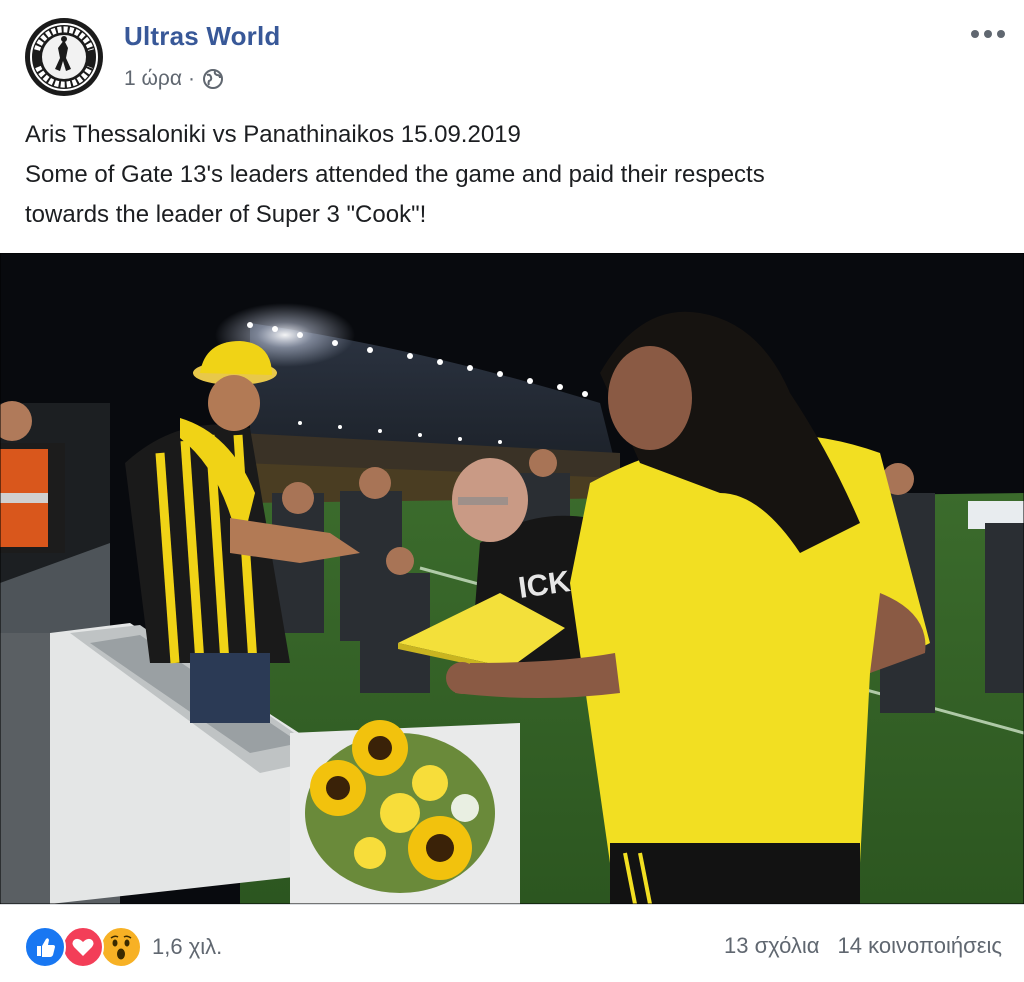 The image size is (1024, 982). I want to click on more-options-button, so click(988, 34).